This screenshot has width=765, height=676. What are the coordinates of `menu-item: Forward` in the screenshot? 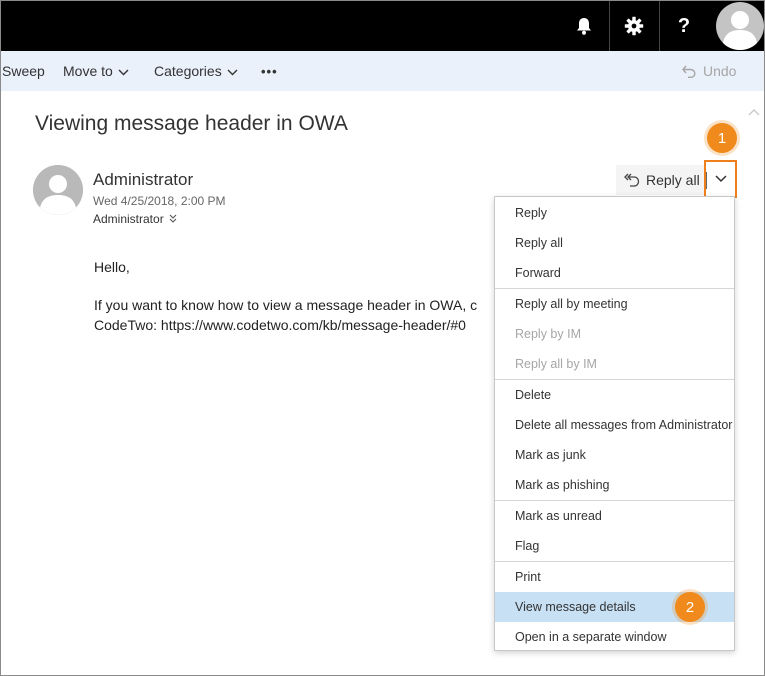 It's located at (614, 273).